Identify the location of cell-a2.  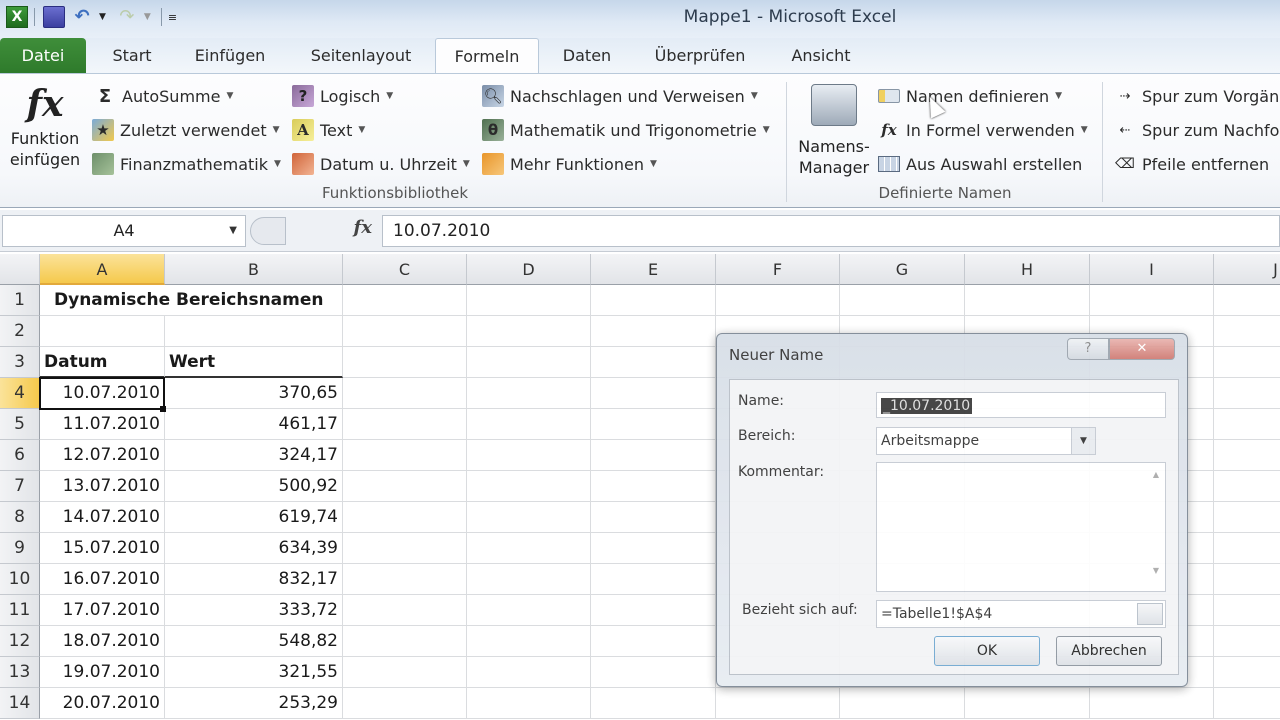
(102, 331).